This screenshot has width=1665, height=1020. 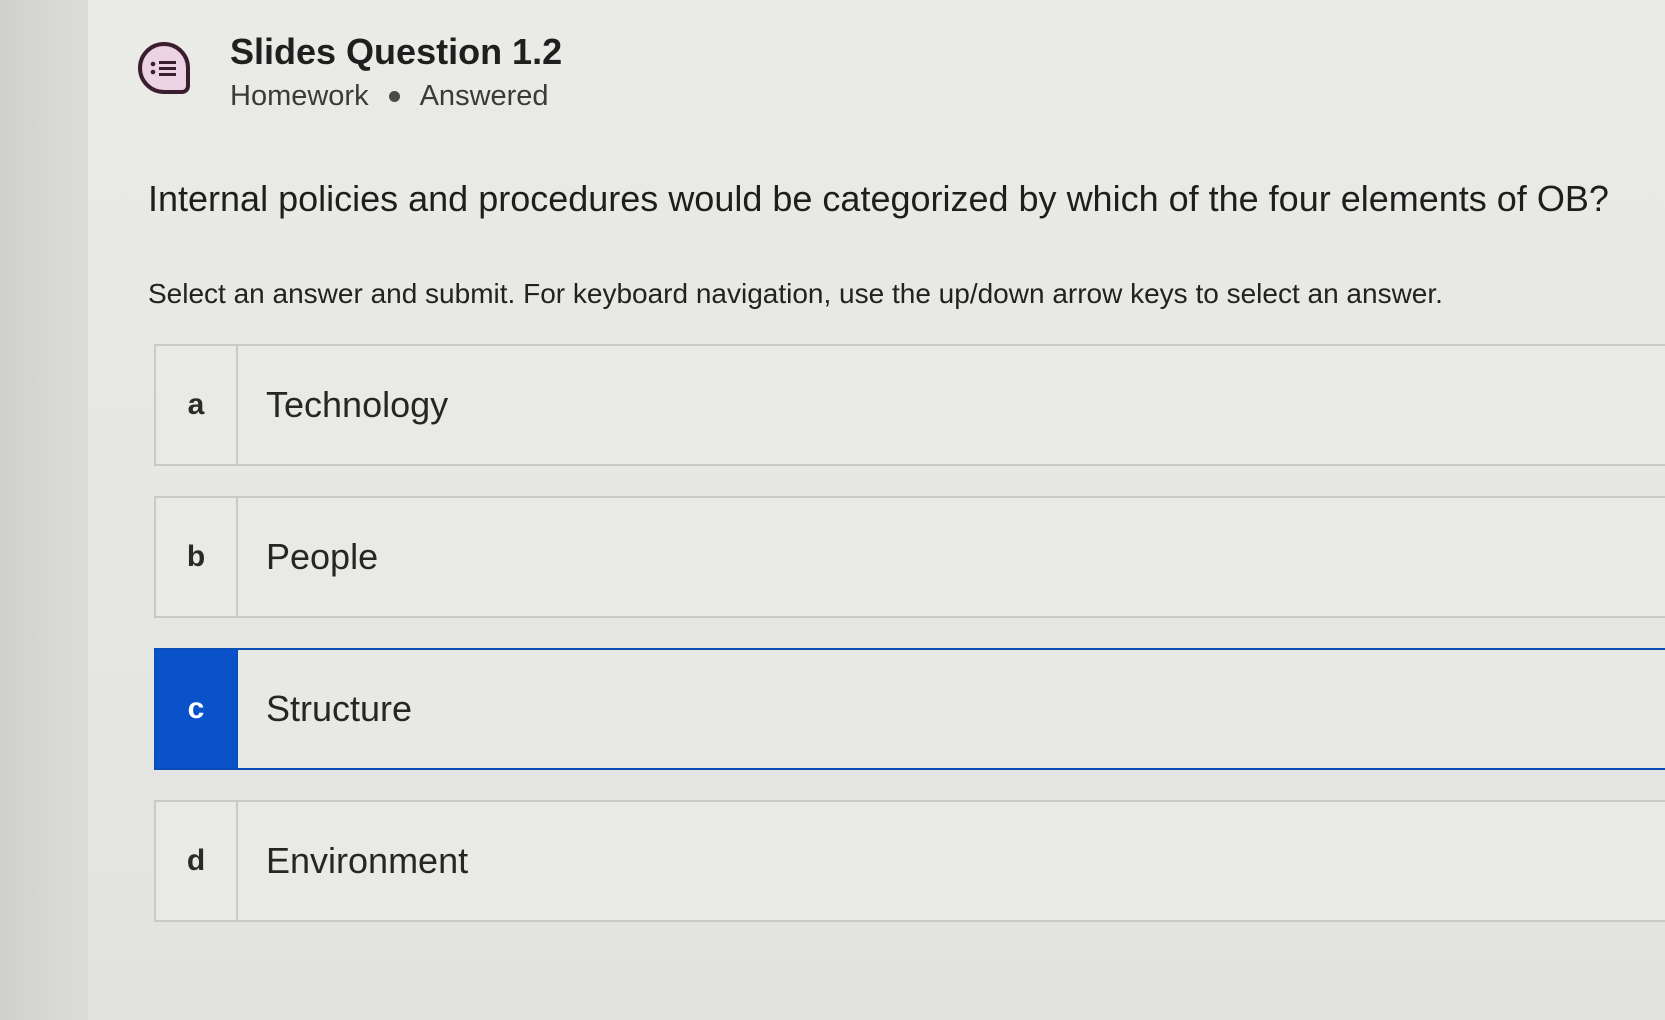 What do you see at coordinates (484, 96) in the screenshot?
I see `status-label: Answered` at bounding box center [484, 96].